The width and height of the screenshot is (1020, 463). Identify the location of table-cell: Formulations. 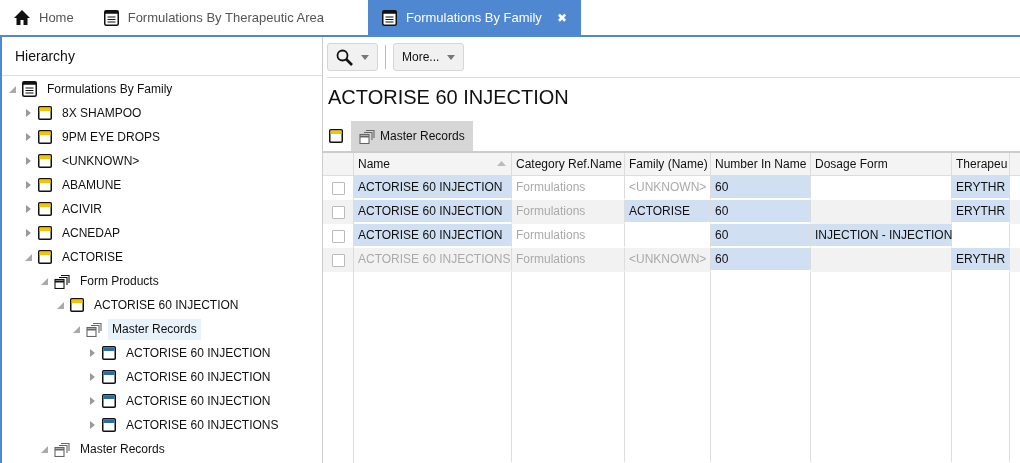
(568, 260).